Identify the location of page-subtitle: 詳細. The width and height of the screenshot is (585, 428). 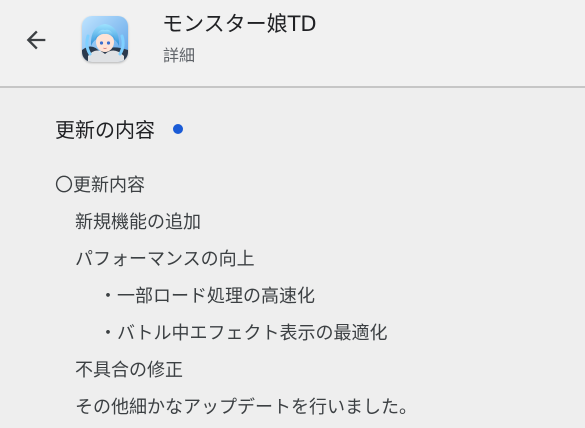
(179, 55).